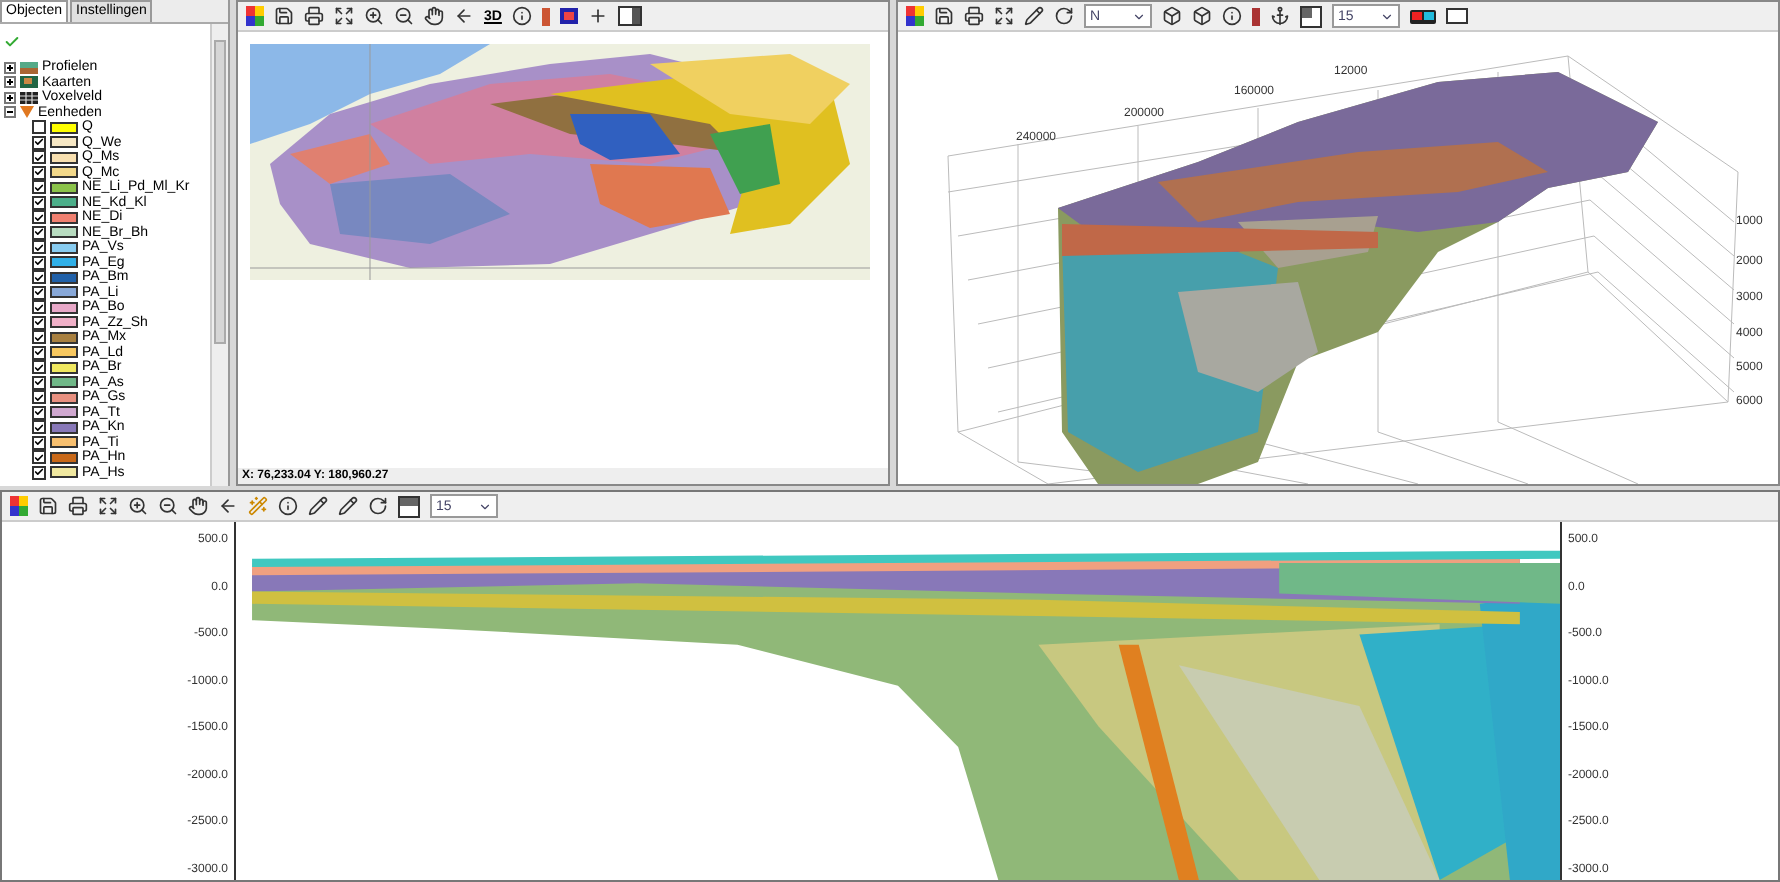 The width and height of the screenshot is (1780, 882). Describe the element at coordinates (27, 112) in the screenshot. I see `layers-icon` at that location.